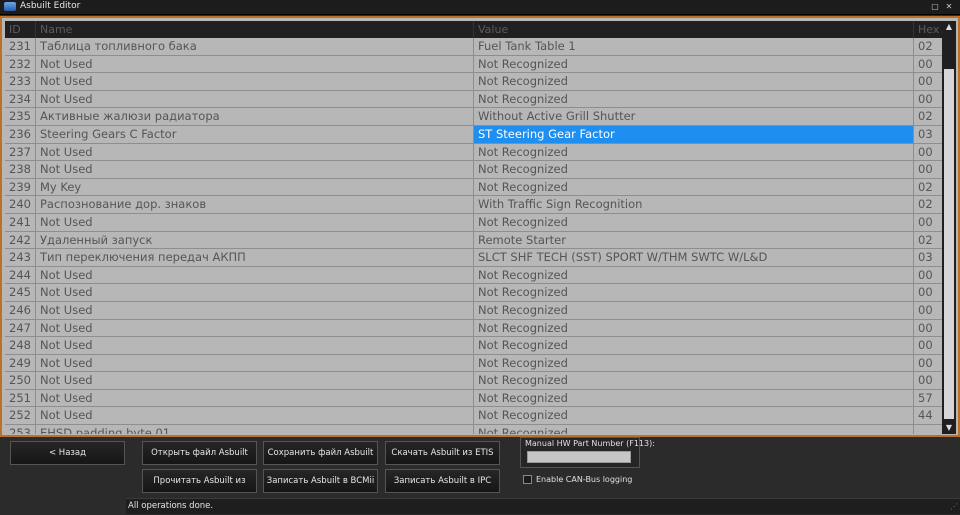  What do you see at coordinates (320, 481) in the screenshot?
I see `write-bcm-button: Записать Asbuilt в BCMii` at bounding box center [320, 481].